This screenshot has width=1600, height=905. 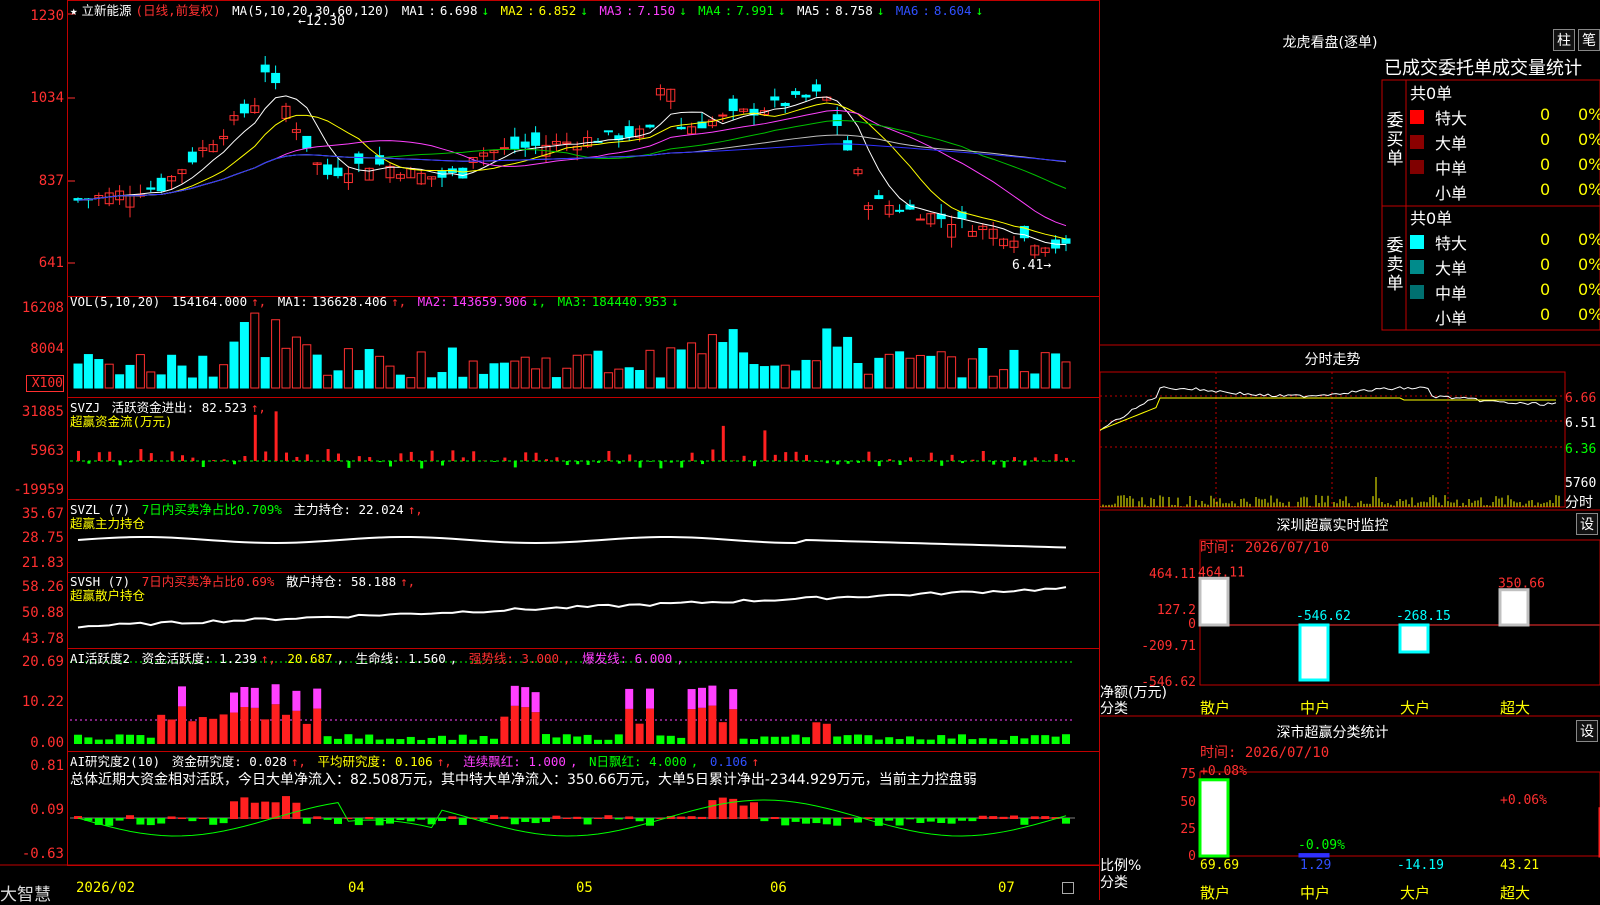 What do you see at coordinates (33, 16) in the screenshot?
I see `price-axis-label: 1230` at bounding box center [33, 16].